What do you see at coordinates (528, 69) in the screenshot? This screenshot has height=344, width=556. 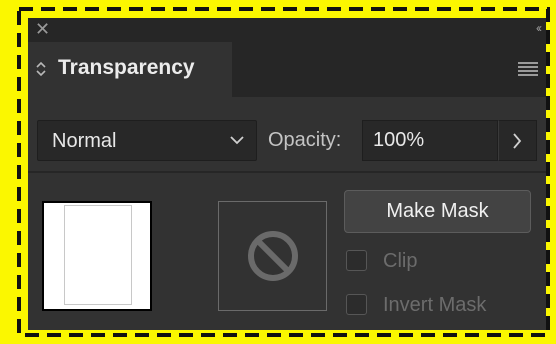 I see `hamburger-menu-icon` at bounding box center [528, 69].